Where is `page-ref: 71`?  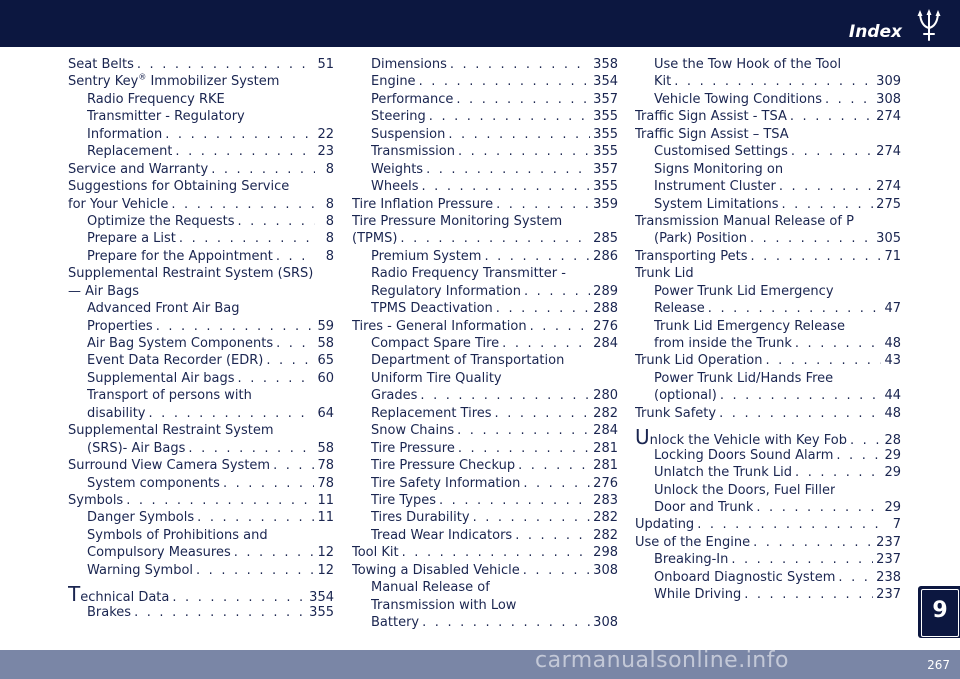
page-ref: 71 is located at coordinates (892, 256).